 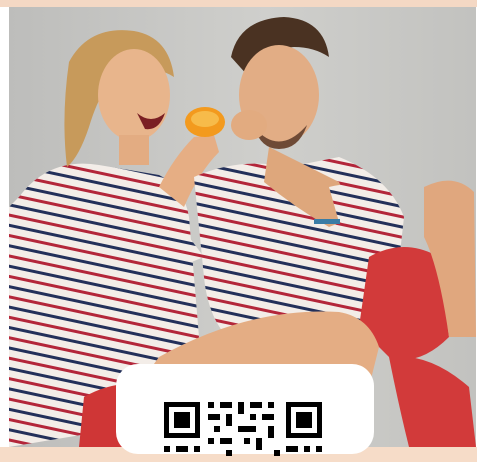 I want to click on orange-inner, so click(x=205, y=119).